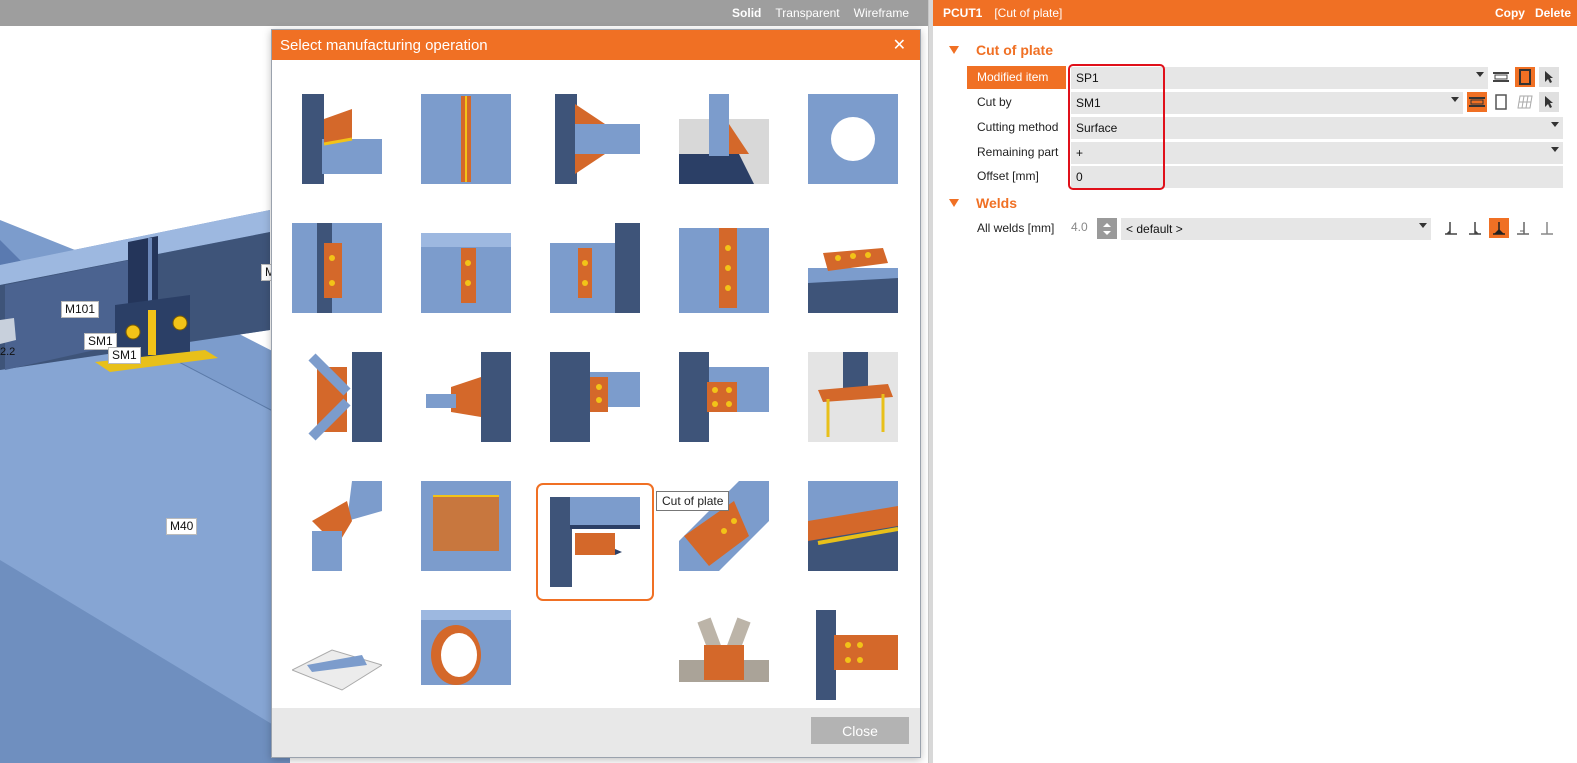 This screenshot has width=1577, height=763. What do you see at coordinates (1107, 228) in the screenshot?
I see `weld-size-spinner` at bounding box center [1107, 228].